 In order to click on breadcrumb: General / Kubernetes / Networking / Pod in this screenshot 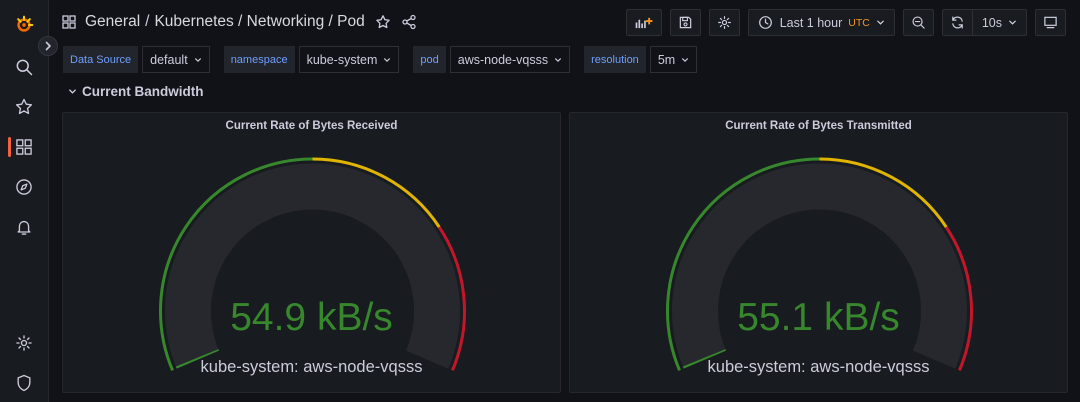, I will do `click(239, 22)`.